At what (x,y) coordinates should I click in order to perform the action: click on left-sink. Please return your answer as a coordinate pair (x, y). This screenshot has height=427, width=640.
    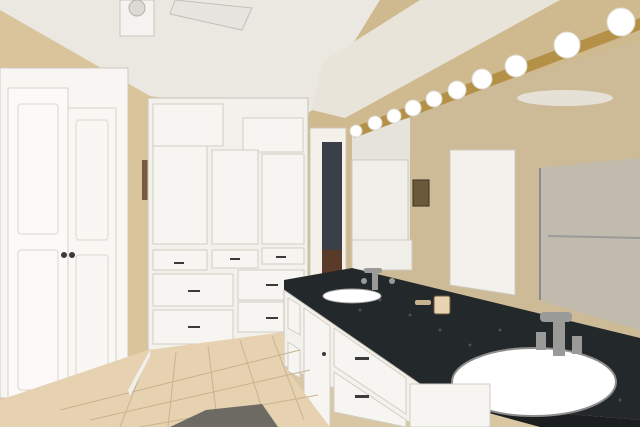
    Looking at the image, I should click on (352, 296).